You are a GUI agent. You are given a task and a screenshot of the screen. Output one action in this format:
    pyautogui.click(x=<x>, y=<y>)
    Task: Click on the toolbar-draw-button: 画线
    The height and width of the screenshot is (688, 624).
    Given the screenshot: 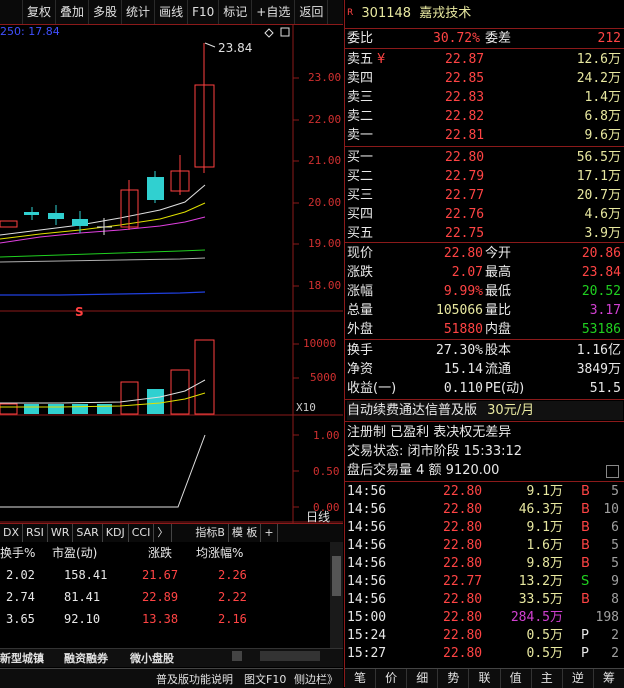 What is the action you would take?
    pyautogui.click(x=172, y=12)
    